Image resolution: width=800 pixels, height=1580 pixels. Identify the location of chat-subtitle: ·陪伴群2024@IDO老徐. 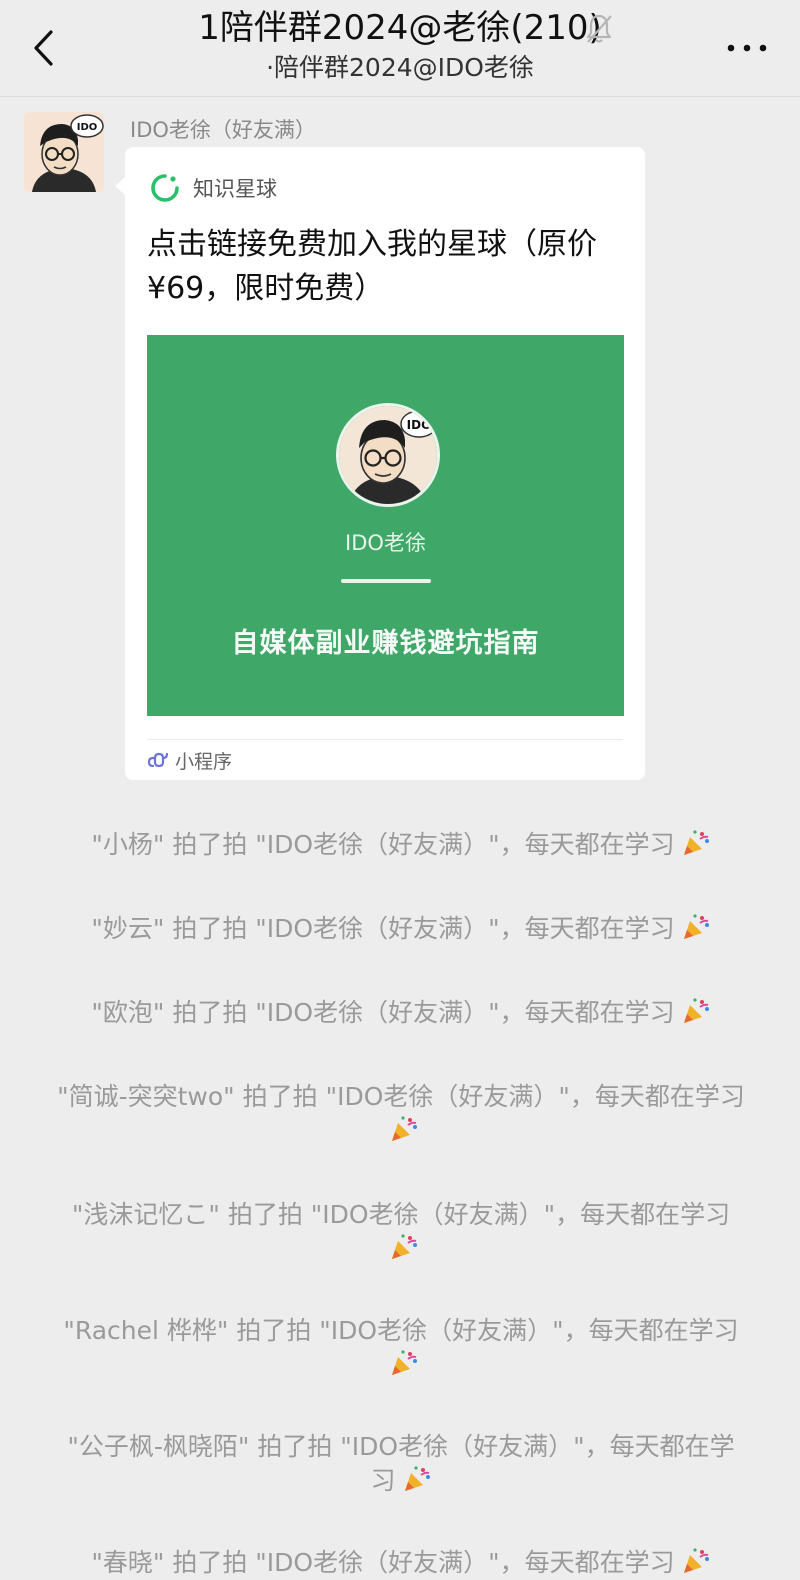
(400, 67).